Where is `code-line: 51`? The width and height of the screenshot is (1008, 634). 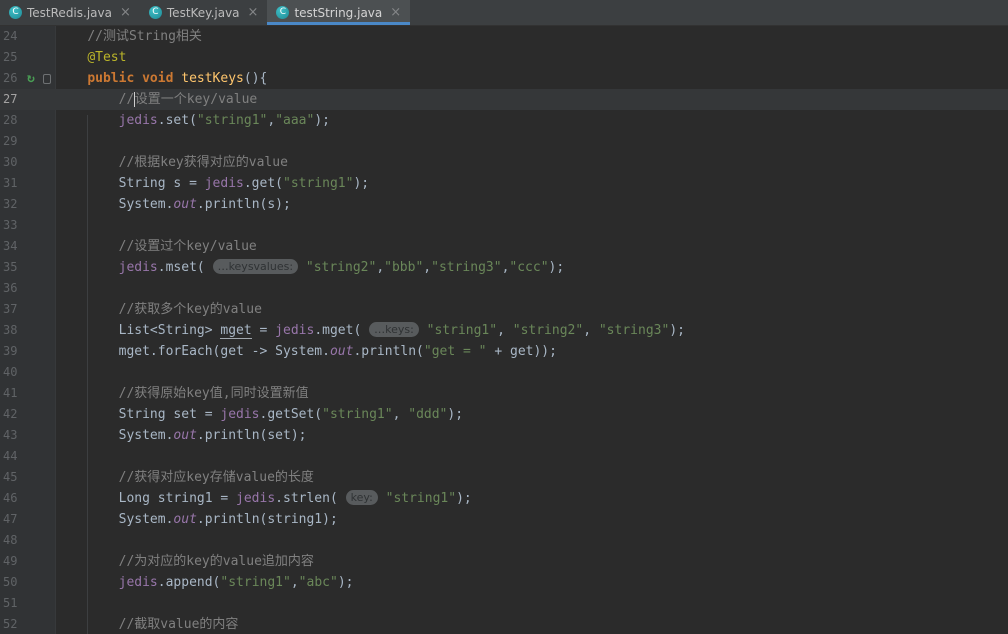 code-line: 51 is located at coordinates (504, 603).